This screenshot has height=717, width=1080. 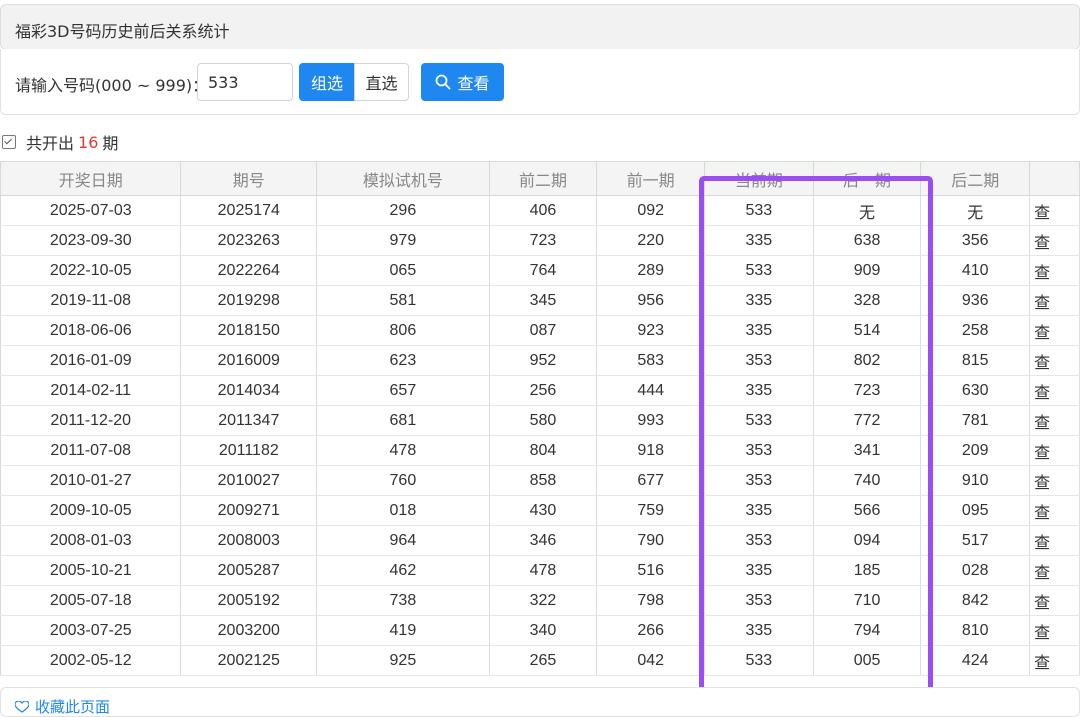 What do you see at coordinates (381, 82) in the screenshot?
I see `direct-select-button: 直选` at bounding box center [381, 82].